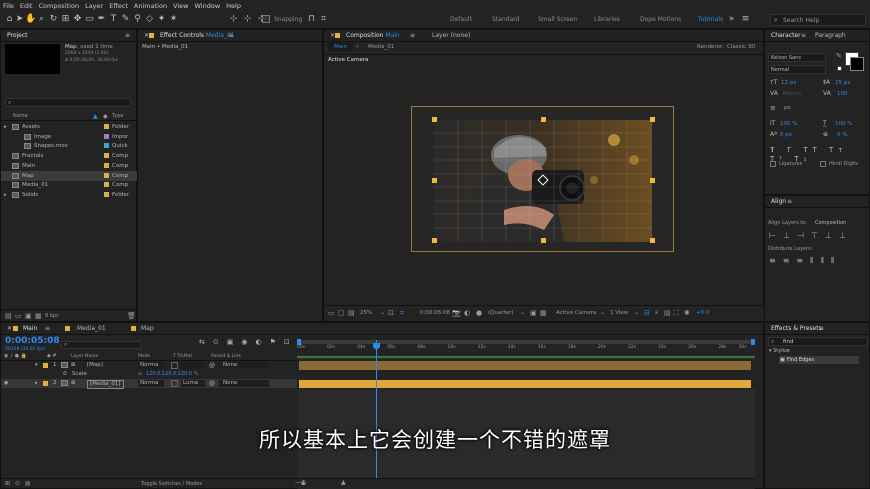 The height and width of the screenshot is (489, 870). What do you see at coordinates (382, 312) in the screenshot?
I see `zoom-dropdown-icon: ⌄` at bounding box center [382, 312].